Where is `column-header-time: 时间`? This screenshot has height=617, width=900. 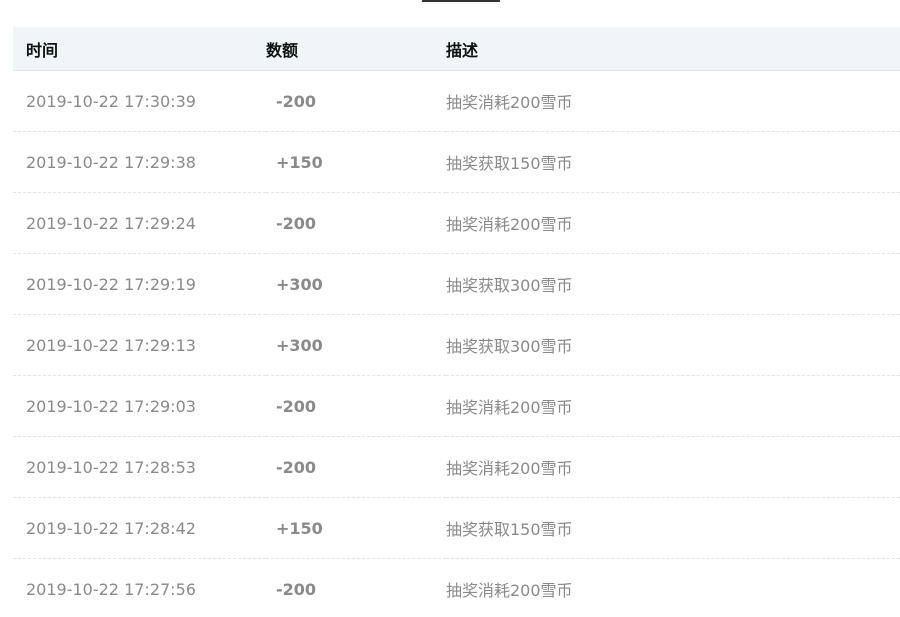
column-header-time: 时间 is located at coordinates (139, 49).